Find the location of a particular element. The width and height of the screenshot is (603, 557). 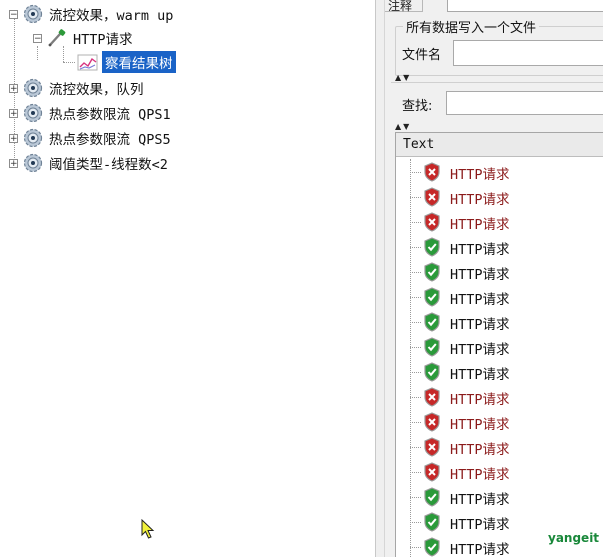

filename-input is located at coordinates (528, 53).